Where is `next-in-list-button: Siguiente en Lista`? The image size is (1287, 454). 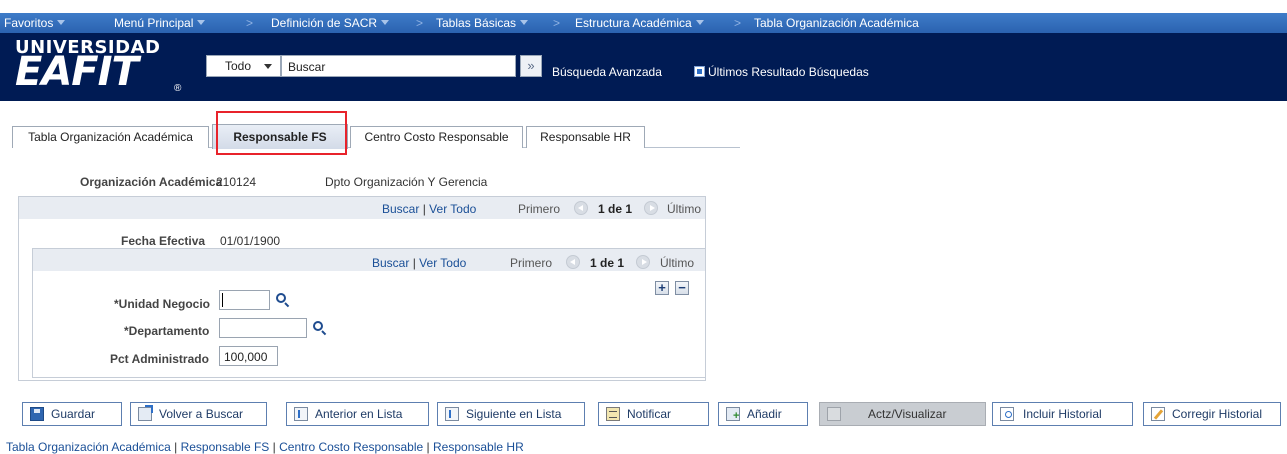 next-in-list-button: Siguiente en Lista is located at coordinates (511, 414).